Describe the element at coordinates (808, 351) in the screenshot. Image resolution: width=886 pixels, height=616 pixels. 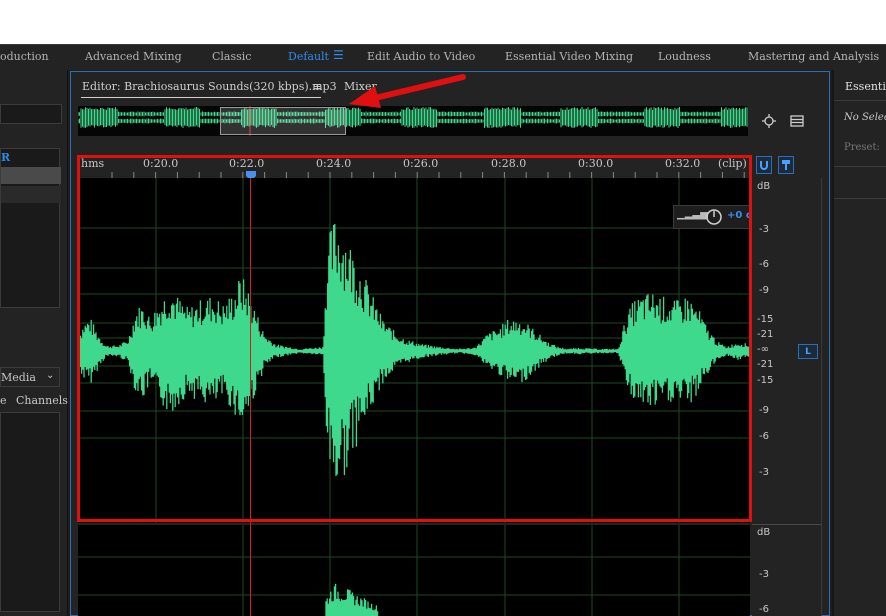
I see `channel-l-button: L` at that location.